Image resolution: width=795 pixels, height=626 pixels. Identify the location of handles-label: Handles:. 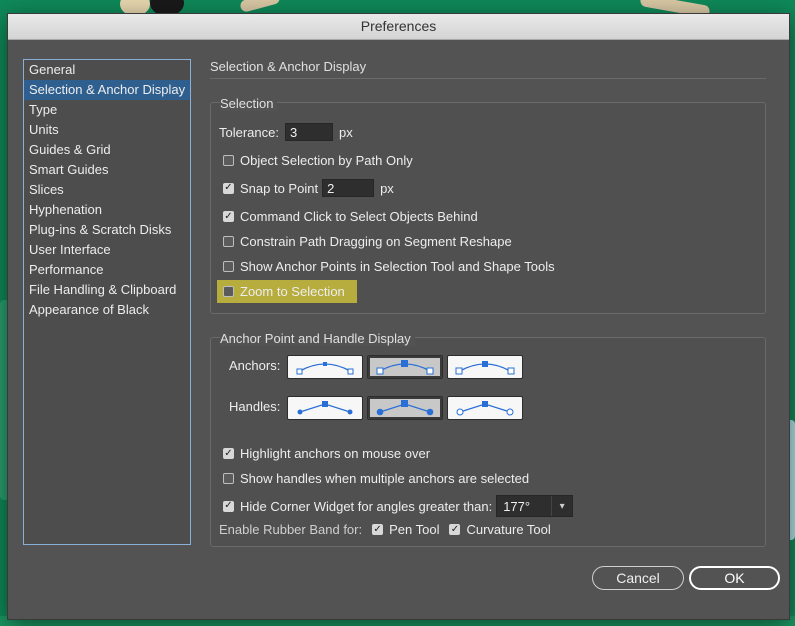
(255, 406).